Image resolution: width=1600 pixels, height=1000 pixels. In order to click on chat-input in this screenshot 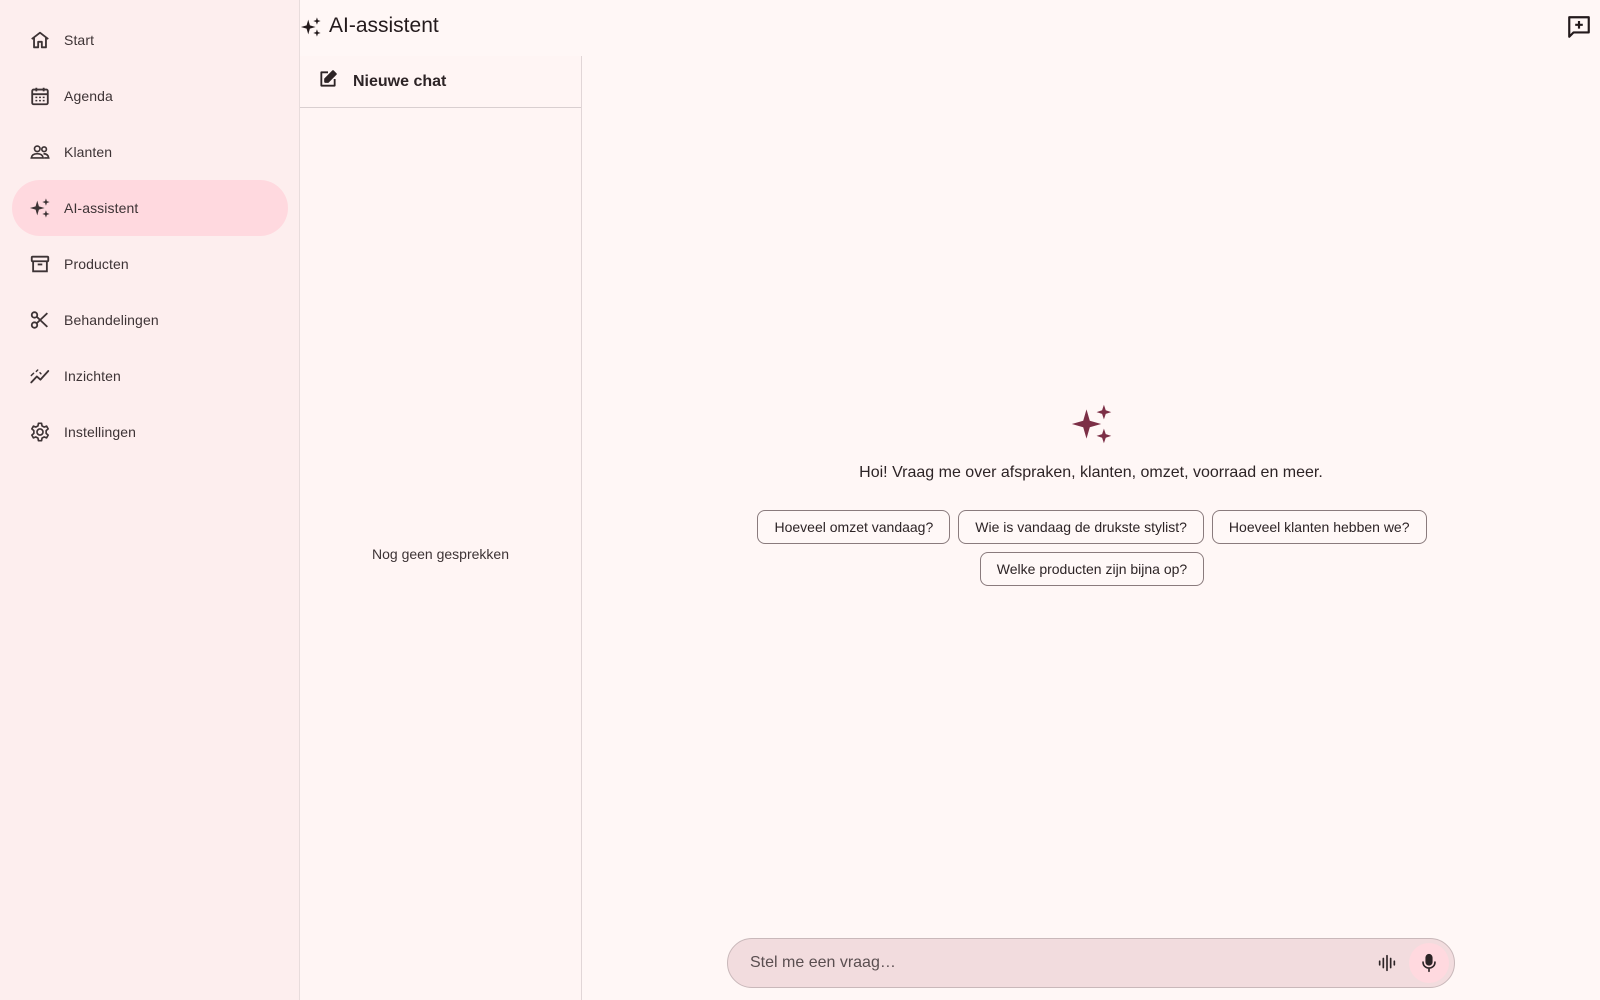, I will do `click(1058, 963)`.